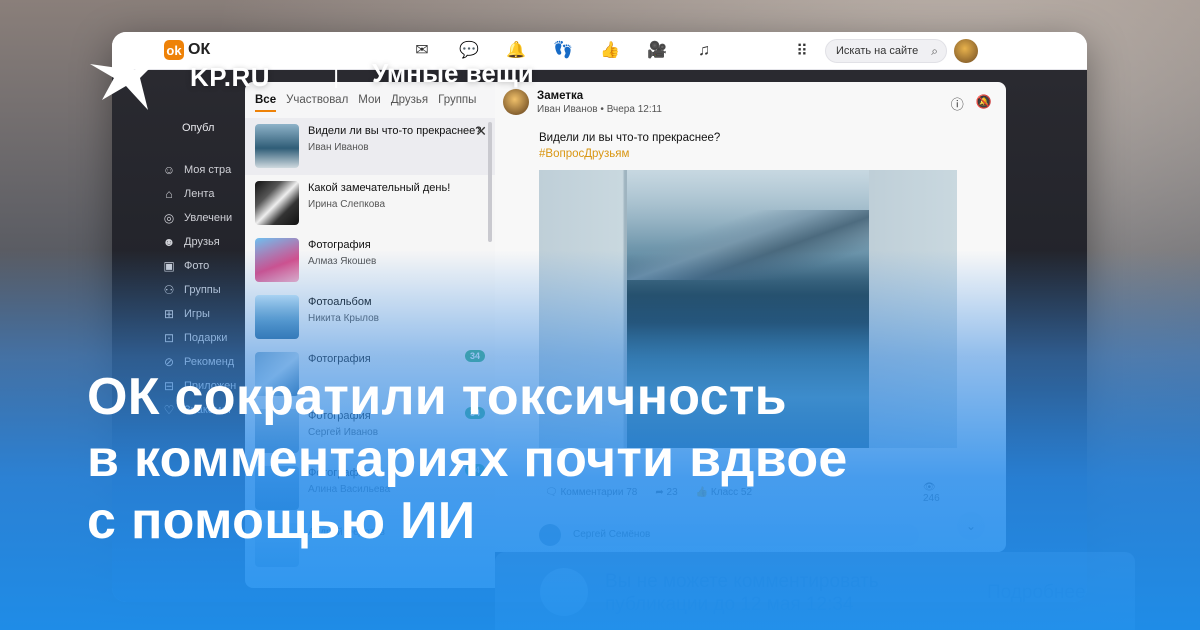  What do you see at coordinates (169, 218) in the screenshot?
I see `hobby-icon: ◎` at bounding box center [169, 218].